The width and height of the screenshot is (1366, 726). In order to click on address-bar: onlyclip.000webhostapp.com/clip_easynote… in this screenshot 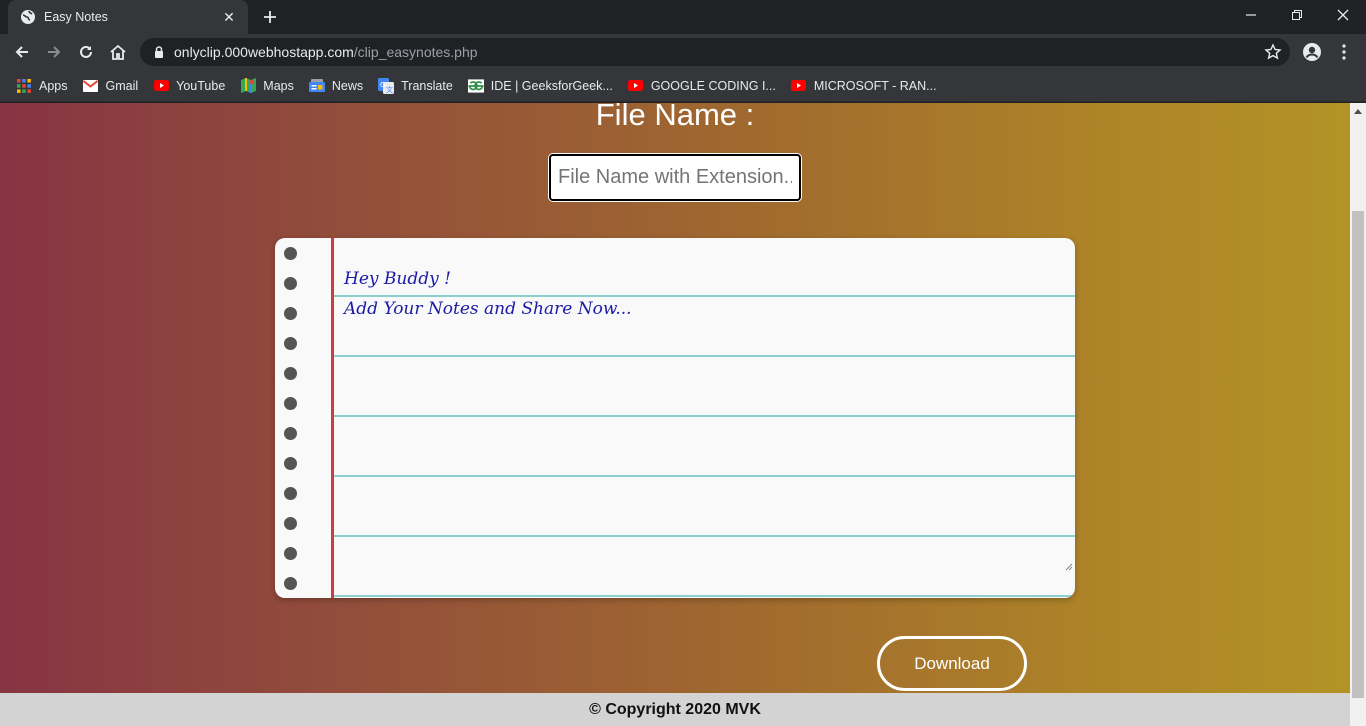, I will do `click(715, 52)`.